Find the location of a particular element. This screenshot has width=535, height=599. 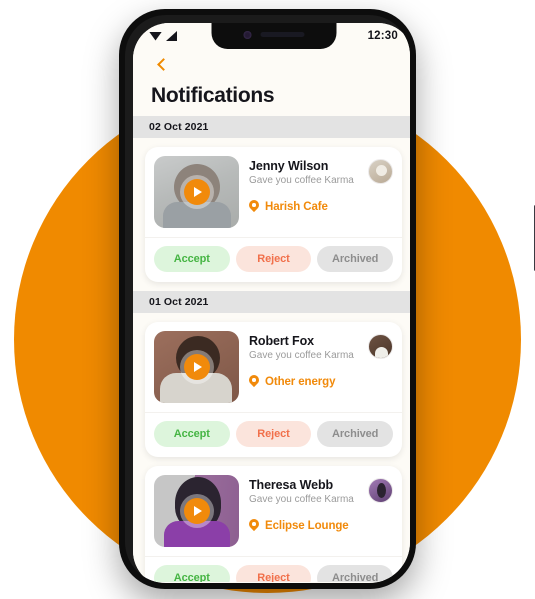

back-button is located at coordinates (162, 64).